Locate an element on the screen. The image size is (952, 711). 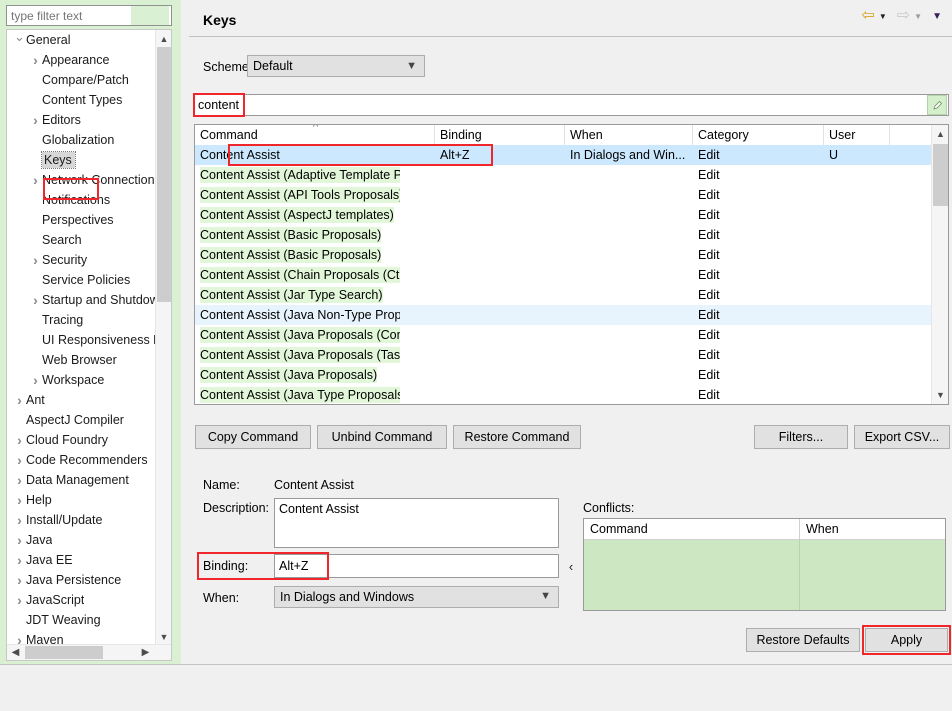
table-scroll-thumb is located at coordinates (940, 175).